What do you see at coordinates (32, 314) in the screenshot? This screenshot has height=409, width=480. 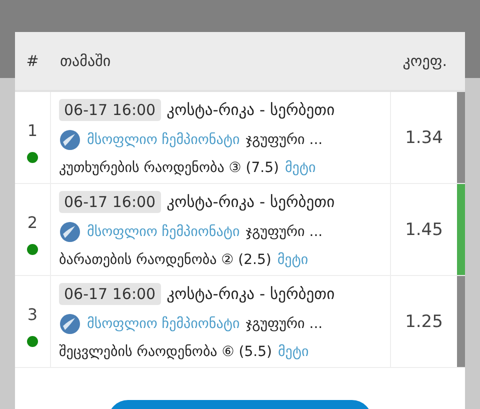 I see `row-number: 3` at bounding box center [32, 314].